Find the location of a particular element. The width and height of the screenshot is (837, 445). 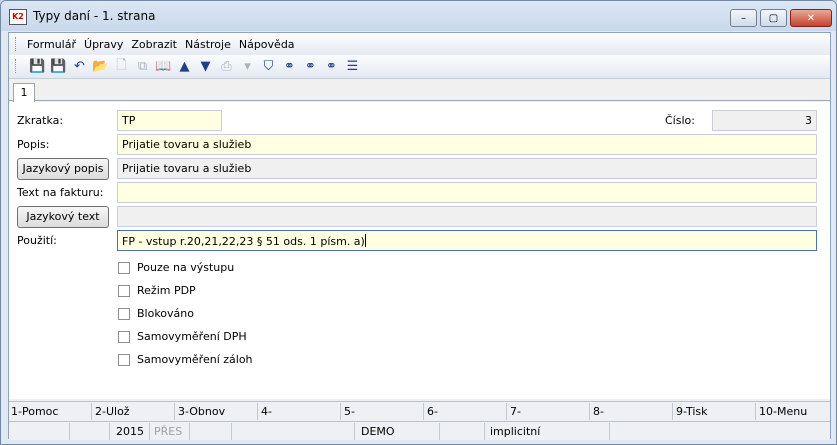

fkey-10: 10-Menu is located at coordinates (783, 411).